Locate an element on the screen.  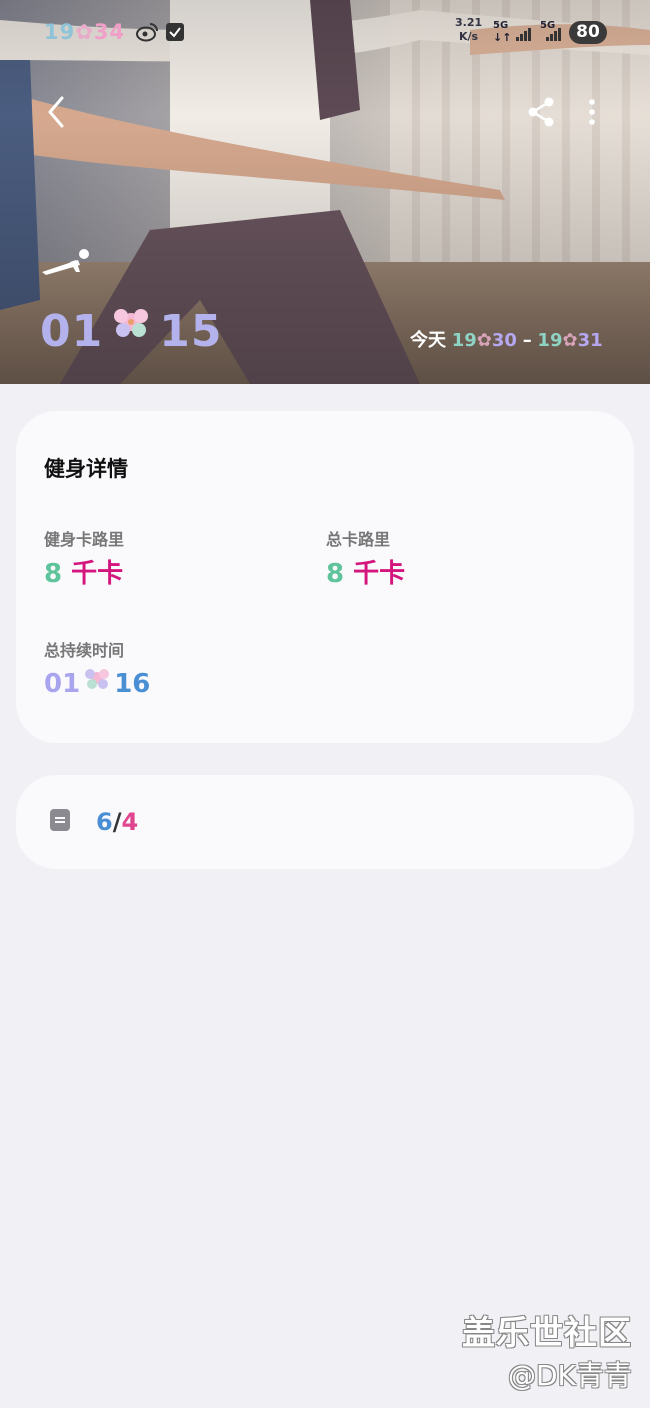
total-duration-minutes: 16 is located at coordinates (132, 684).